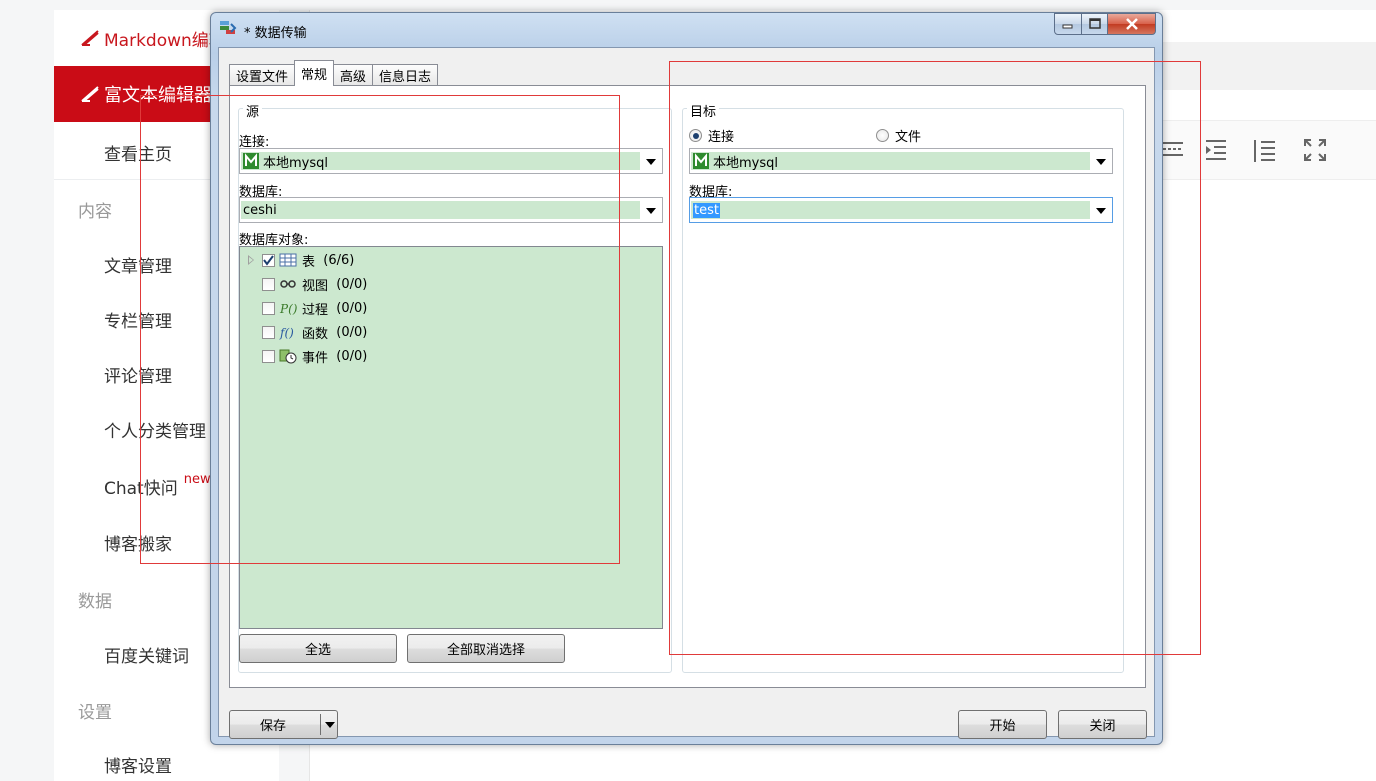  What do you see at coordinates (686, 29) in the screenshot?
I see `title-bar: * 数据传输` at bounding box center [686, 29].